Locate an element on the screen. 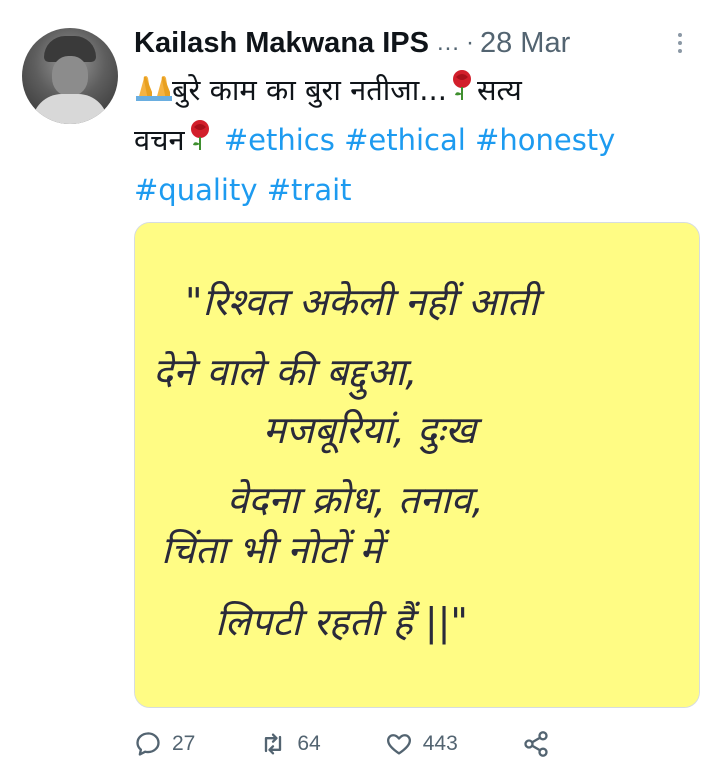 The width and height of the screenshot is (710, 772). note-line-1: "रिश्वत अकेली नहीं आती is located at coordinates (365, 302).